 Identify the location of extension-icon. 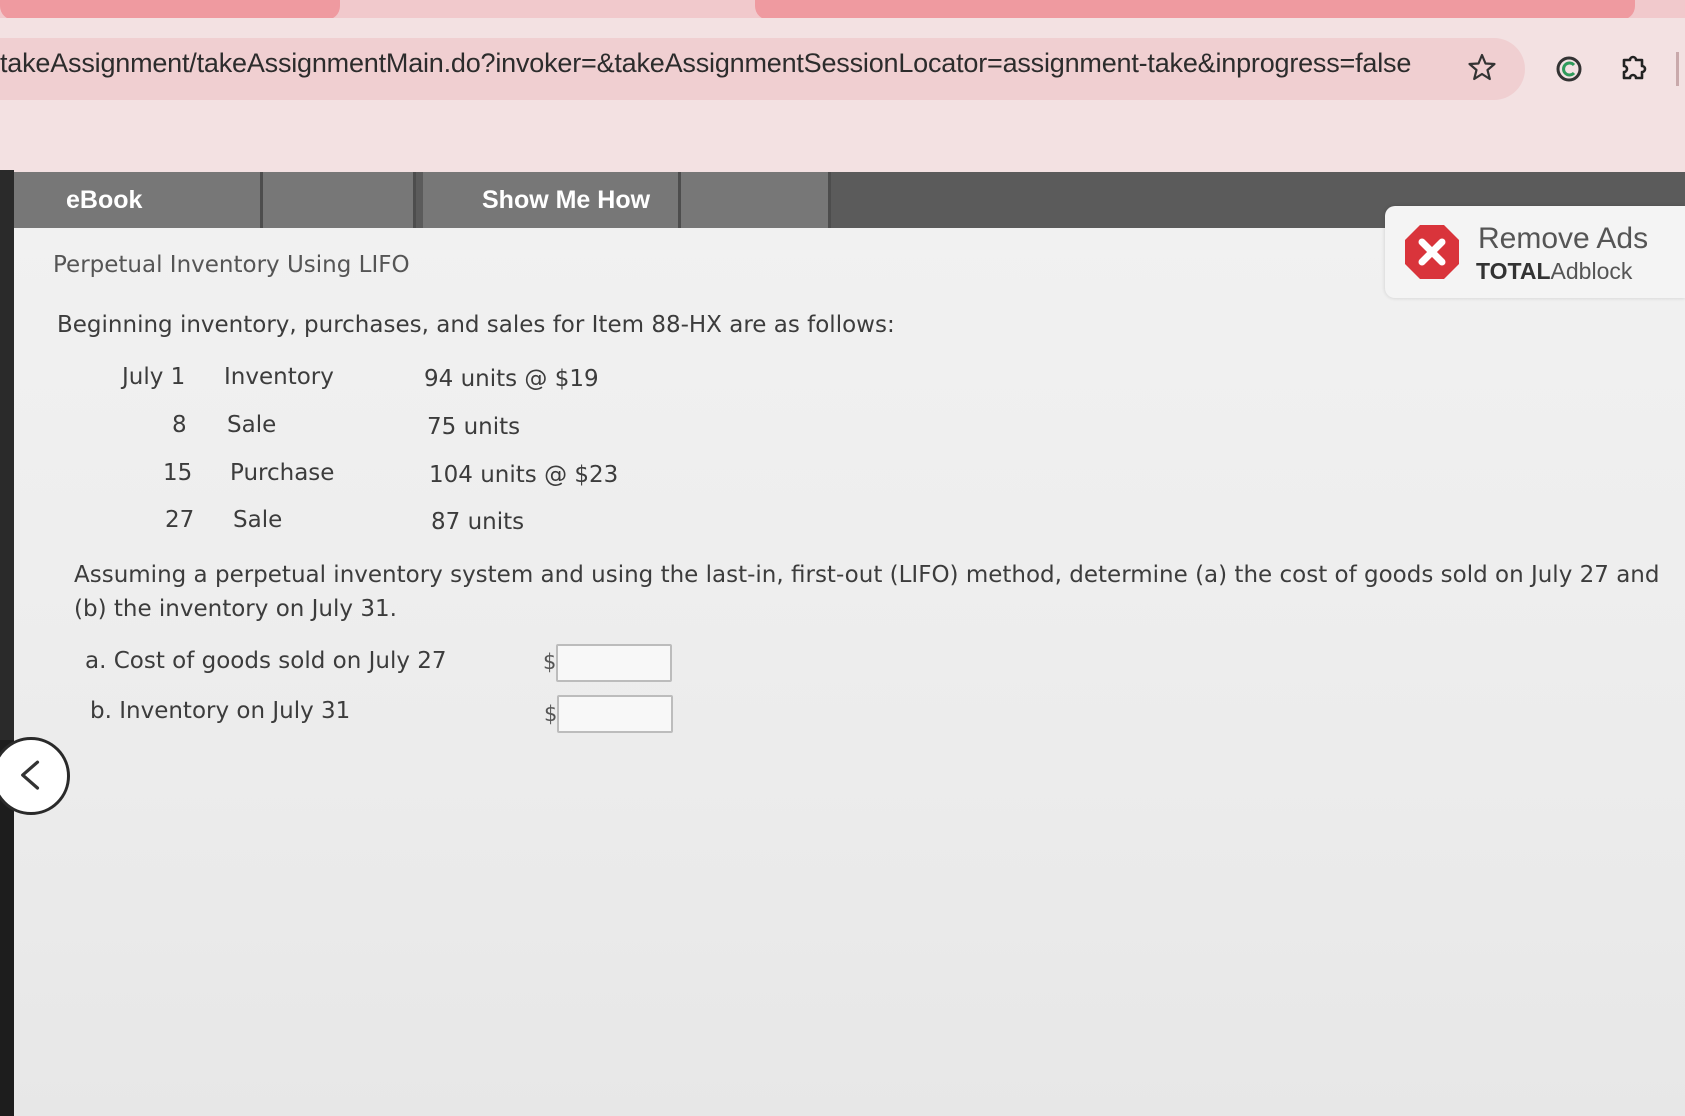
(1569, 69).